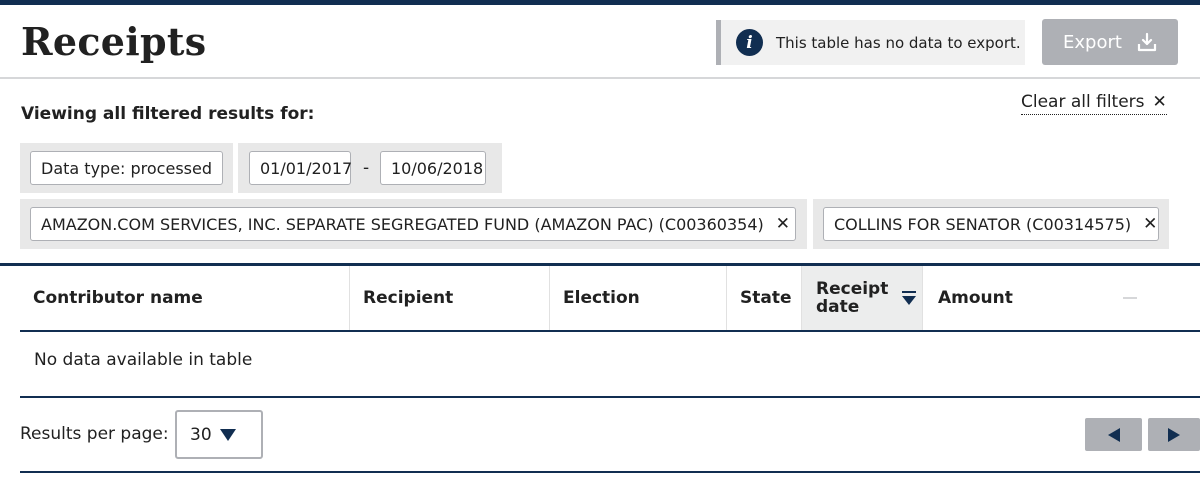 The height and width of the screenshot is (497, 1200). What do you see at coordinates (1092, 42) in the screenshot?
I see `export-button-label: Export` at bounding box center [1092, 42].